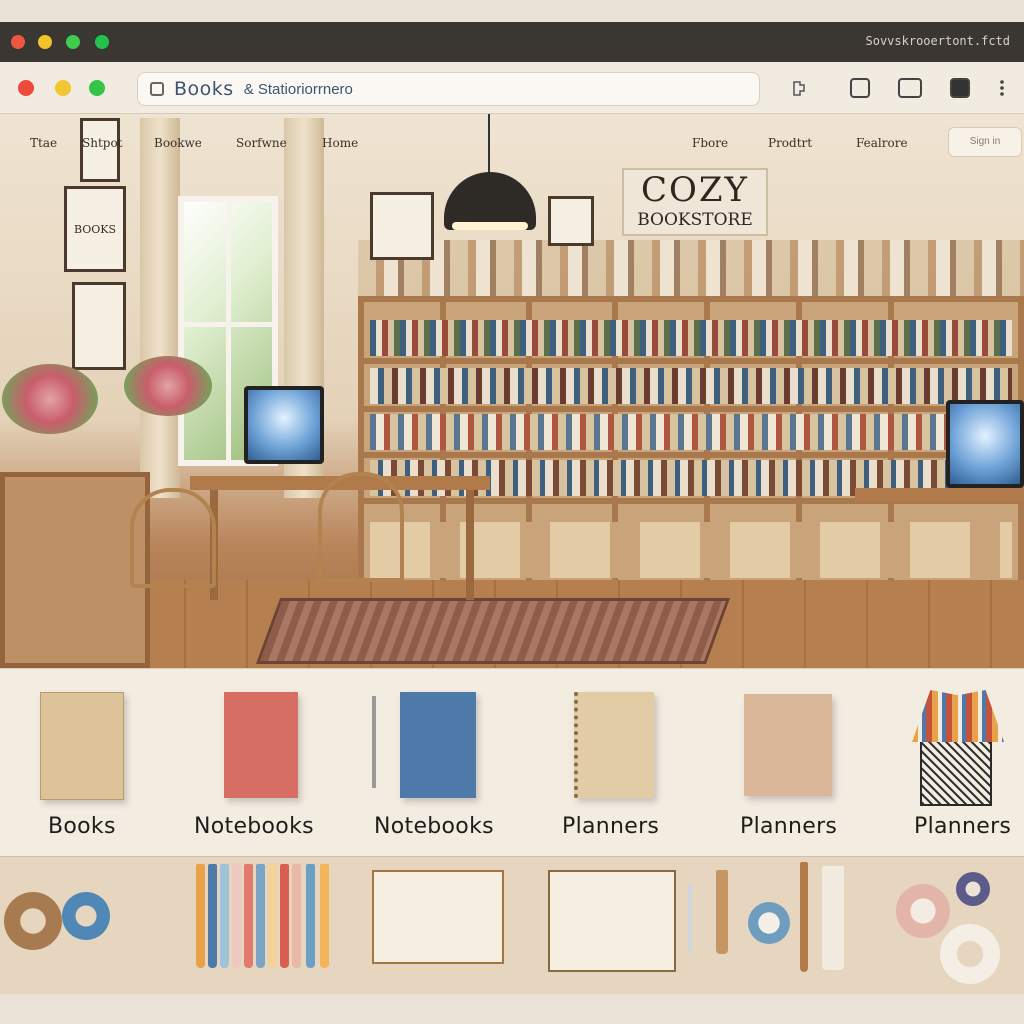 This screenshot has height=1024, width=1024. What do you see at coordinates (722, 912) in the screenshot?
I see `wooden-stamp` at bounding box center [722, 912].